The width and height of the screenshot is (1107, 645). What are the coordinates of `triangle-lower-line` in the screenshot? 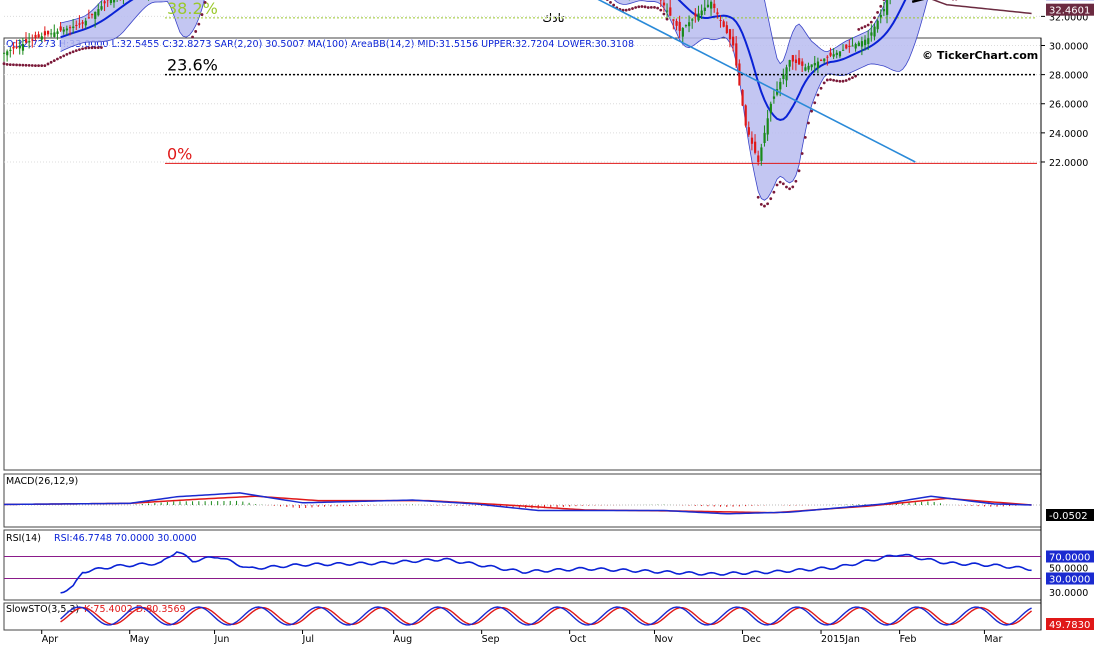 It's located at (918, 2).